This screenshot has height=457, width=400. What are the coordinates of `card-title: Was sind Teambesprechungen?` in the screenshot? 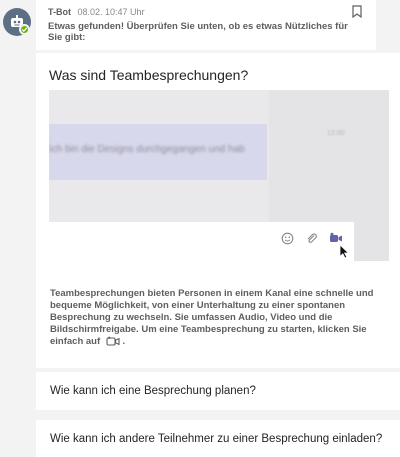 It's located at (149, 75).